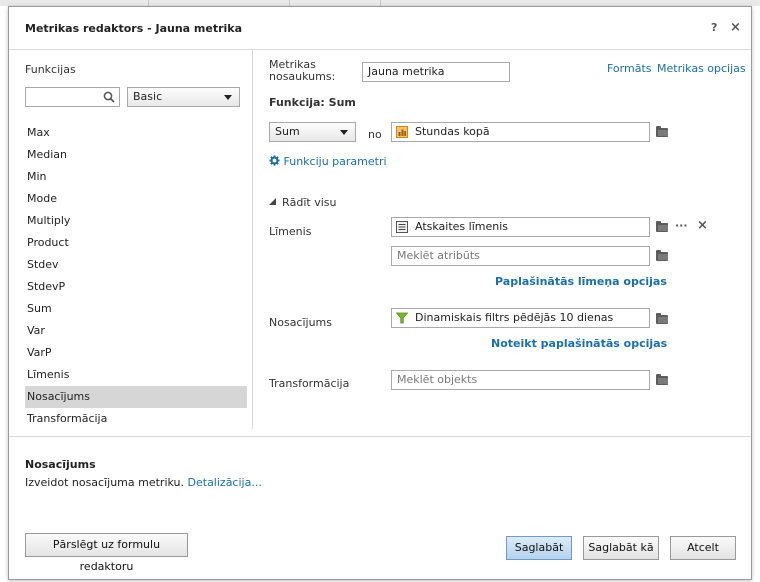 This screenshot has width=760, height=582. What do you see at coordinates (735, 27) in the screenshot?
I see `close-icon: ×` at bounding box center [735, 27].